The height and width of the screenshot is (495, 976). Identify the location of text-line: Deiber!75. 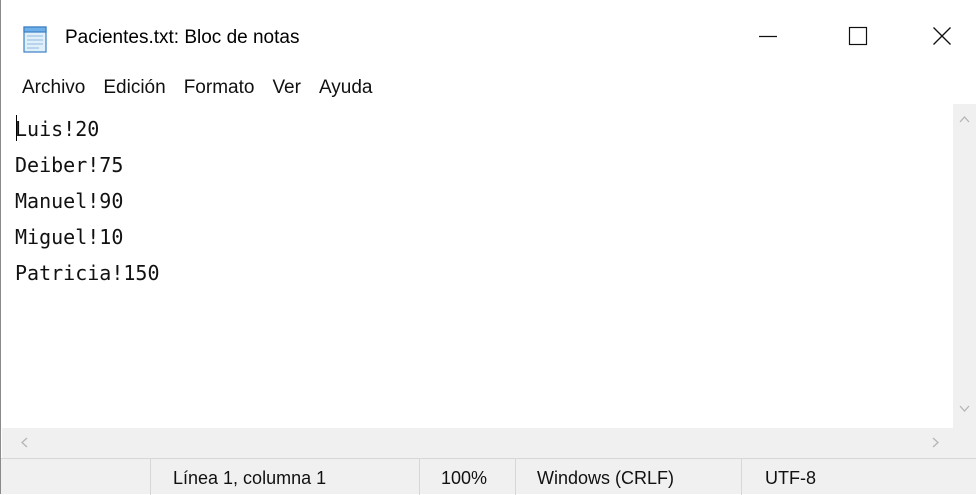
(87, 165).